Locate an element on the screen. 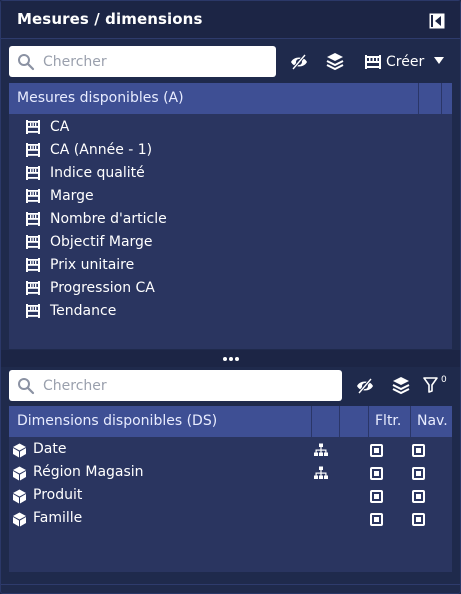 The height and width of the screenshot is (594, 461). dimension-row: Région Magasin is located at coordinates (234, 473).